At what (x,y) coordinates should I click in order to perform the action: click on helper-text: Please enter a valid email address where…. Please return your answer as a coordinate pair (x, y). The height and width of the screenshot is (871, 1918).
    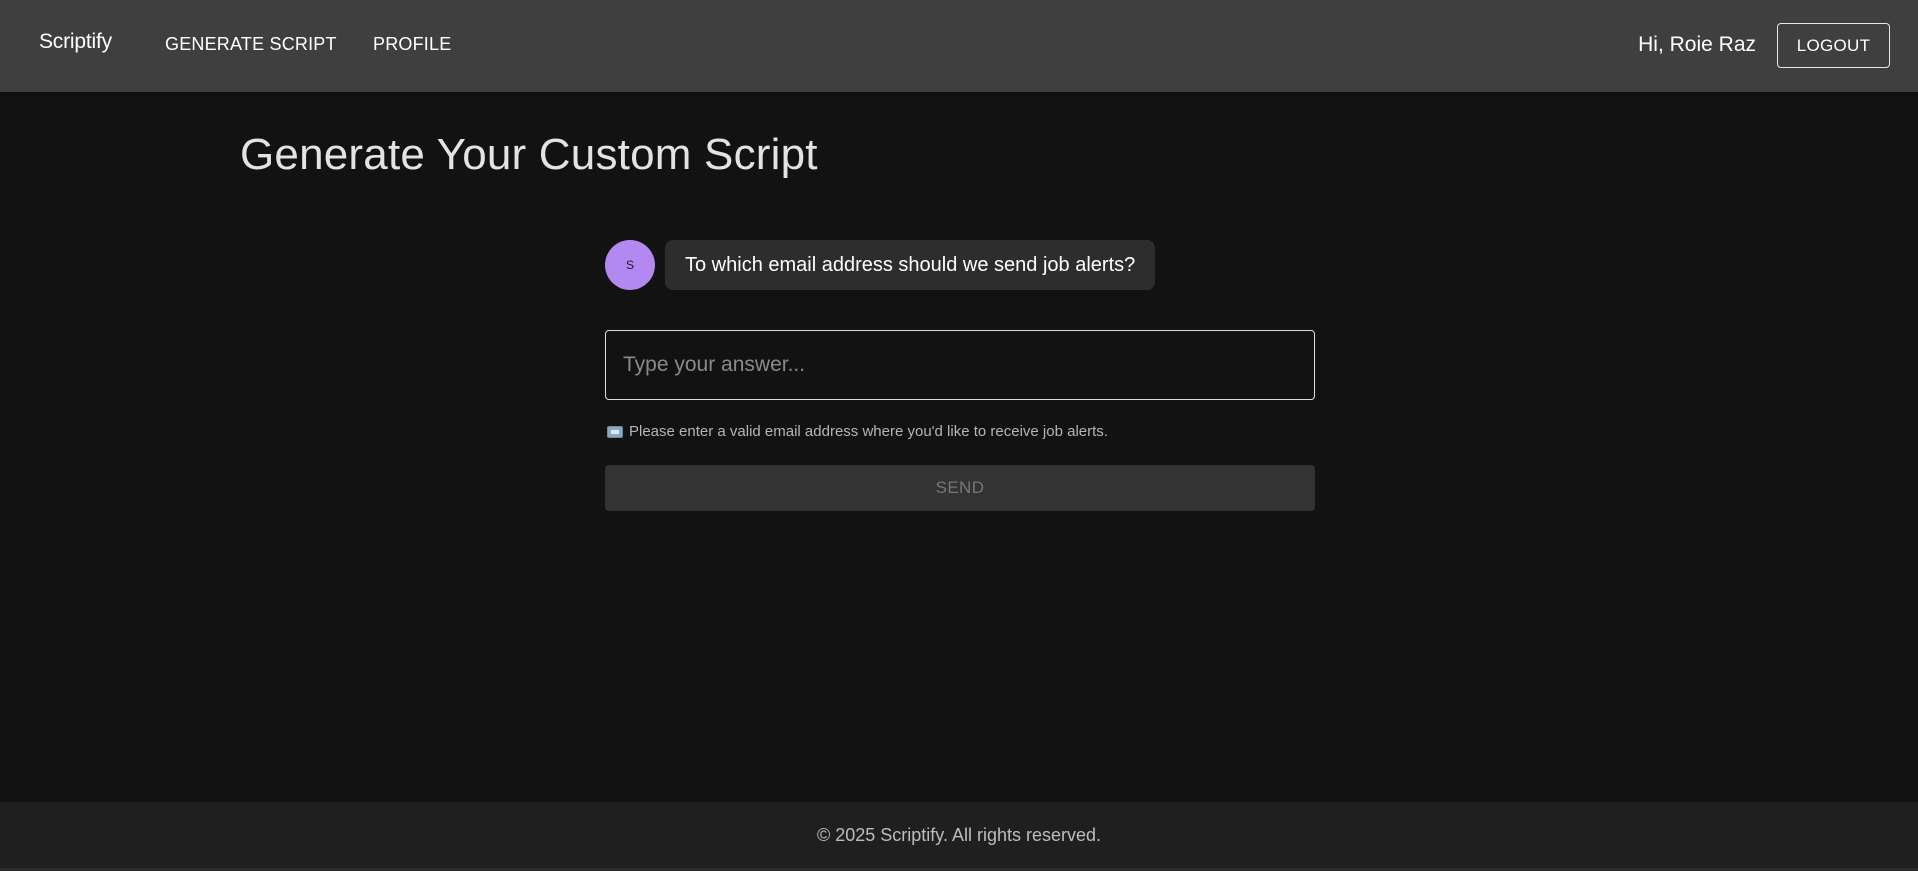
    Looking at the image, I should click on (868, 431).